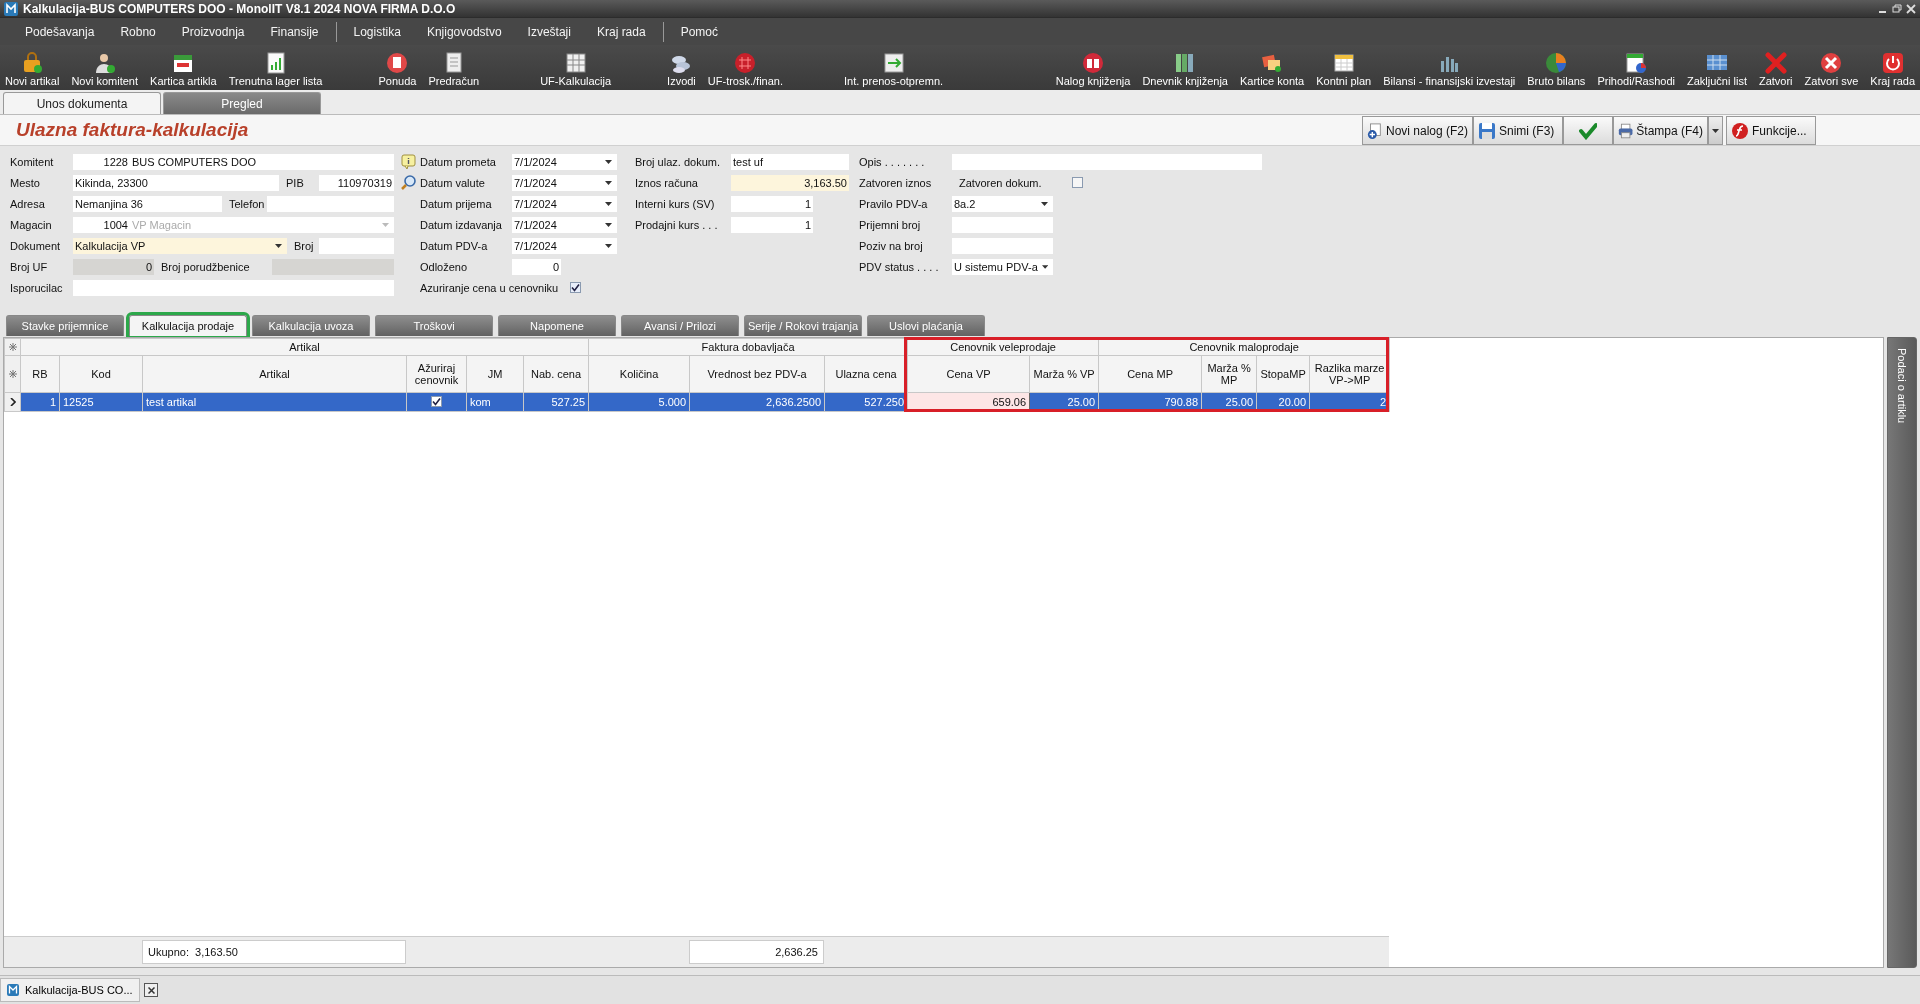 Image resolution: width=1920 pixels, height=1004 pixels. Describe the element at coordinates (1449, 69) in the screenshot. I see `toolbar-button: Bilansi - finansijski izvestaji` at that location.